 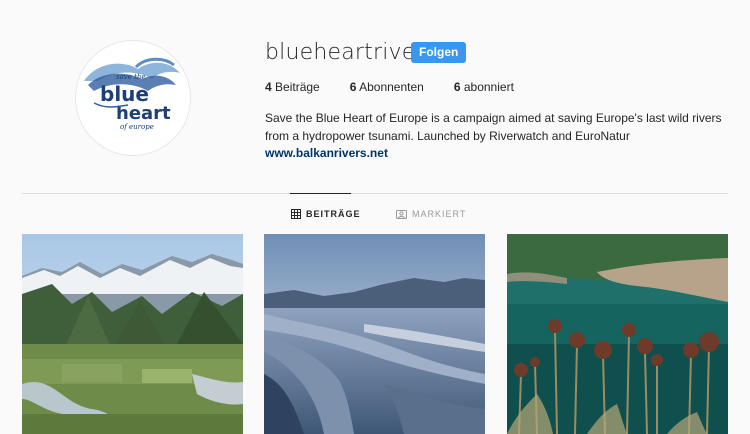 What do you see at coordinates (320, 193) in the screenshot?
I see `active-tab-indicator` at bounding box center [320, 193].